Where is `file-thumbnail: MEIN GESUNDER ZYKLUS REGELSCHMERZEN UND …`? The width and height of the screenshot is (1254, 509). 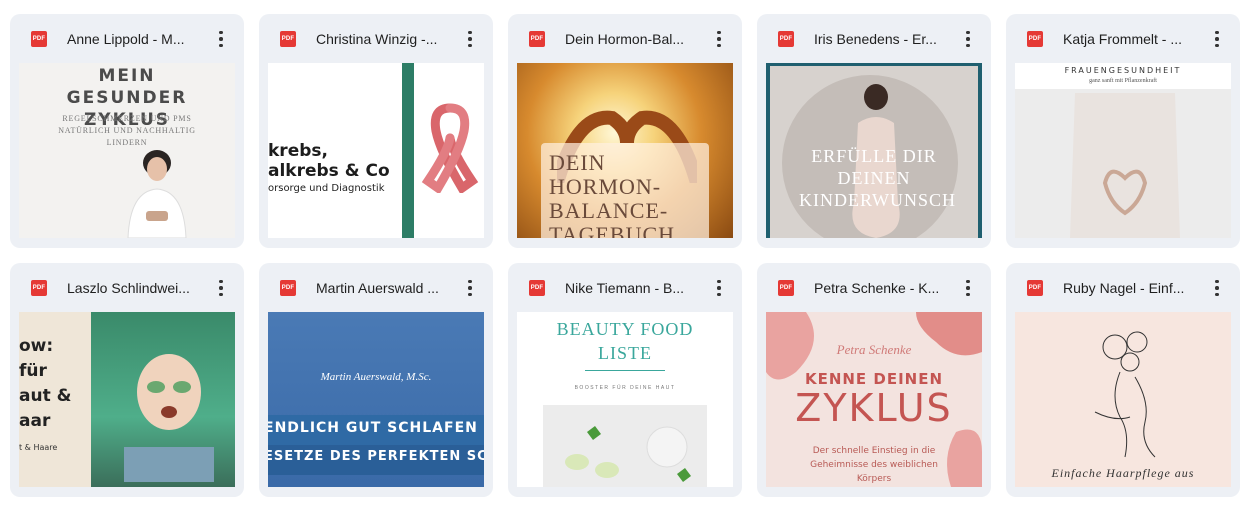
file-thumbnail: MEIN GESUNDER ZYKLUS REGELSCHMERZEN UND … is located at coordinates (127, 150).